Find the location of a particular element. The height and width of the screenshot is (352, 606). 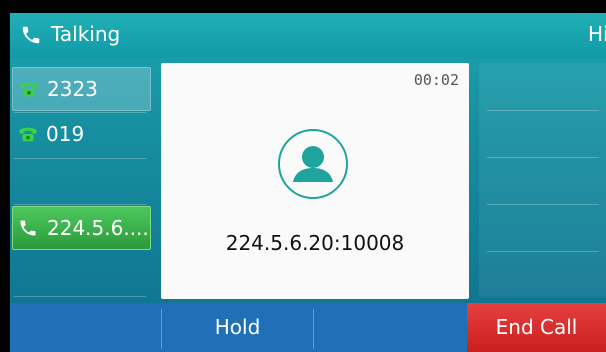

contact-avatar-icon is located at coordinates (313, 164).